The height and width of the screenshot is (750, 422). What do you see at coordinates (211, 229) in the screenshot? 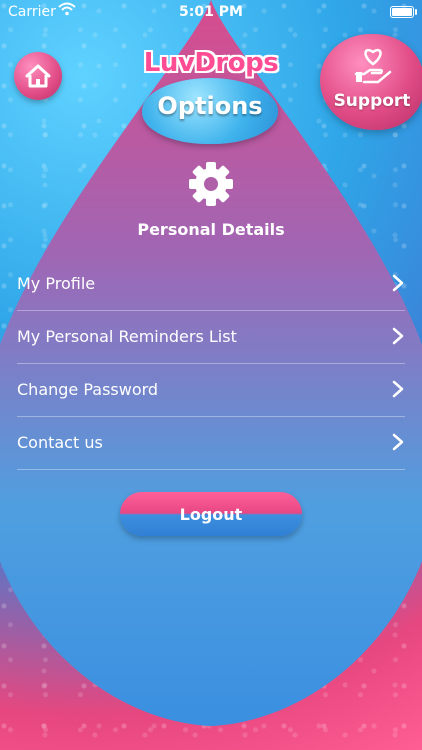
I see `section-title: Personal Details` at bounding box center [211, 229].